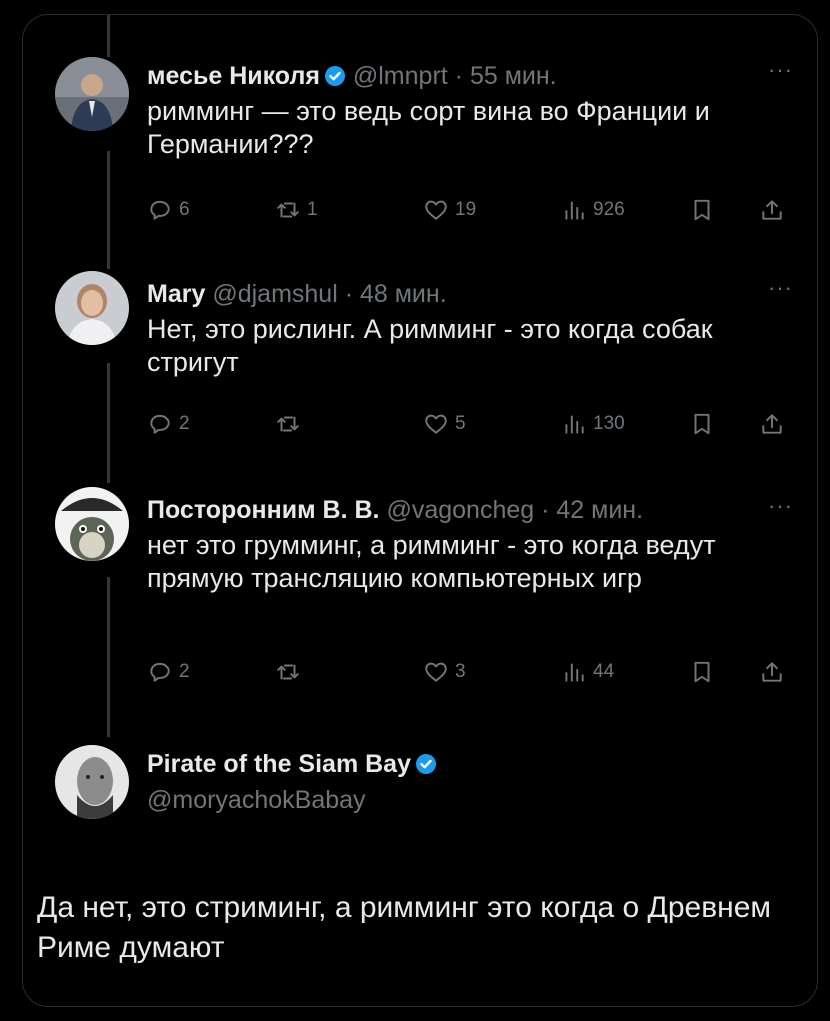  What do you see at coordinates (396, 294) in the screenshot?
I see `tweet-time: · 48 мин.` at bounding box center [396, 294].